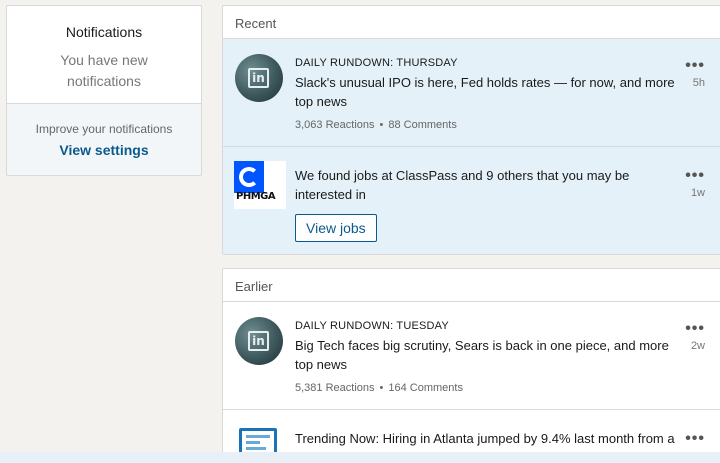 Image resolution: width=720 pixels, height=463 pixels. What do you see at coordinates (697, 346) in the screenshot?
I see `notification-time: 2w` at bounding box center [697, 346].